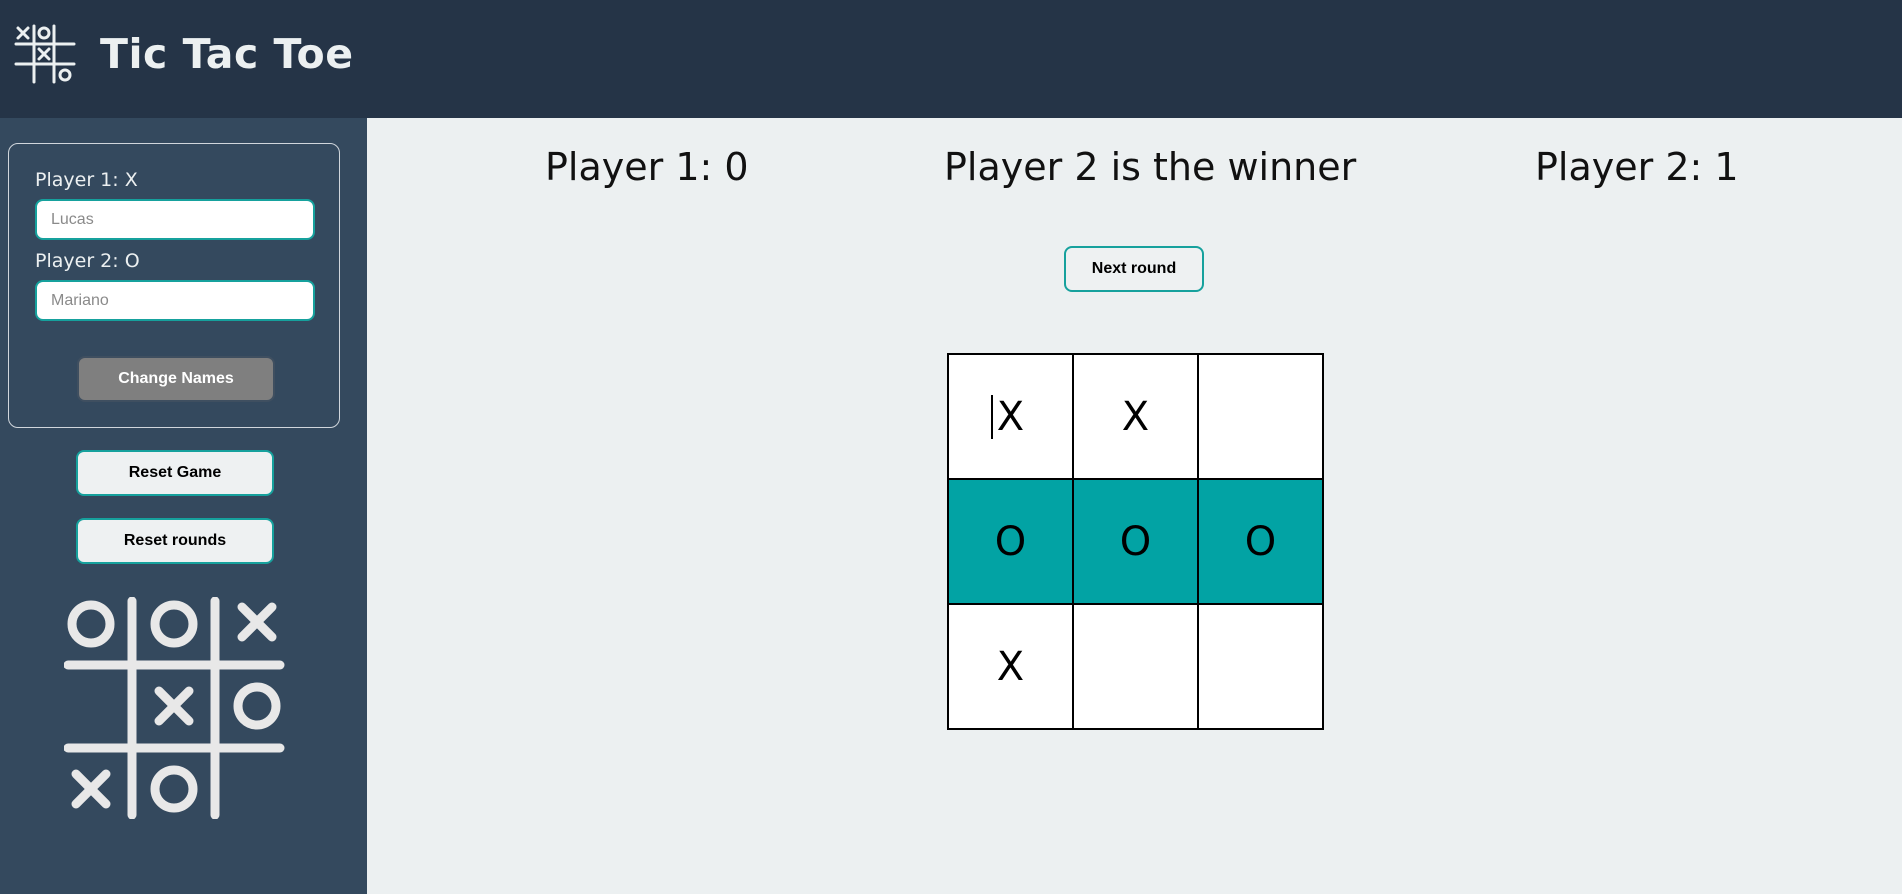 The height and width of the screenshot is (894, 1902). I want to click on tic-tac-toe-logo-icon, so click(45, 54).